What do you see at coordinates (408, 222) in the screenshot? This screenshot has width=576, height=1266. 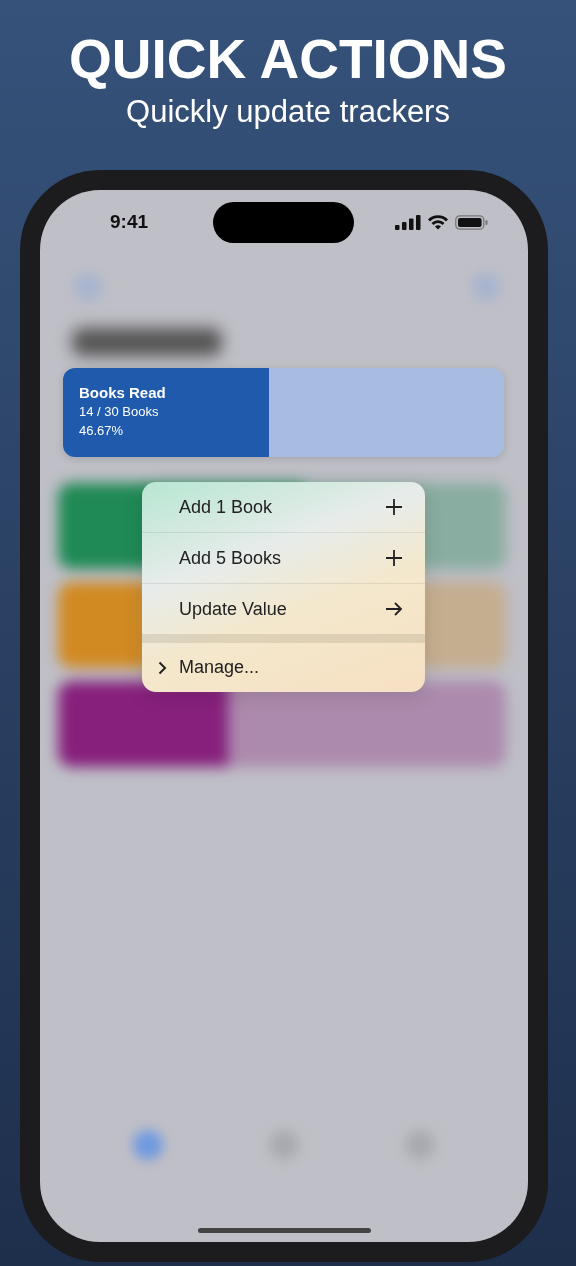 I see `signal-icon` at bounding box center [408, 222].